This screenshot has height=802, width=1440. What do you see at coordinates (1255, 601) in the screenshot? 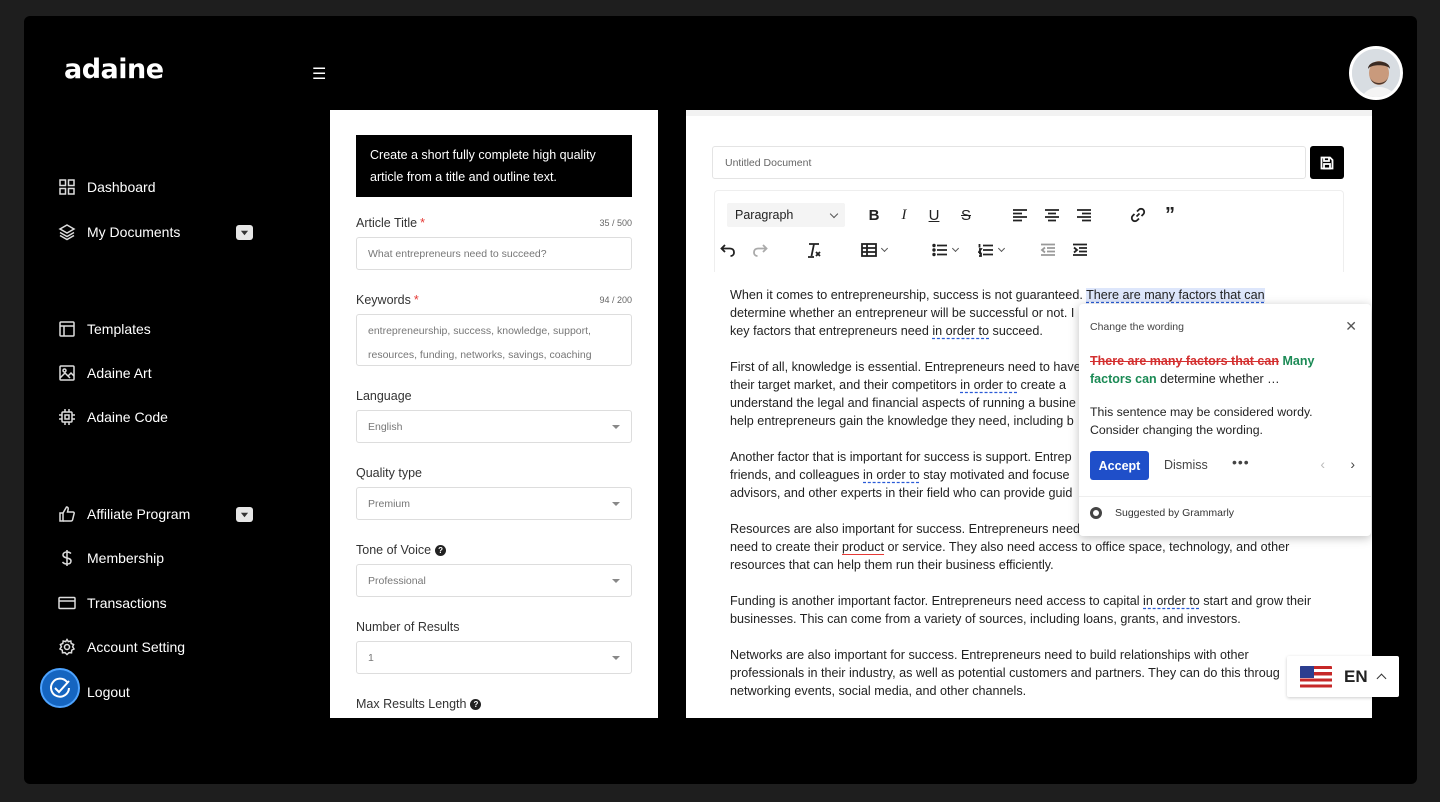
I see `text-span: start and grow their` at bounding box center [1255, 601].